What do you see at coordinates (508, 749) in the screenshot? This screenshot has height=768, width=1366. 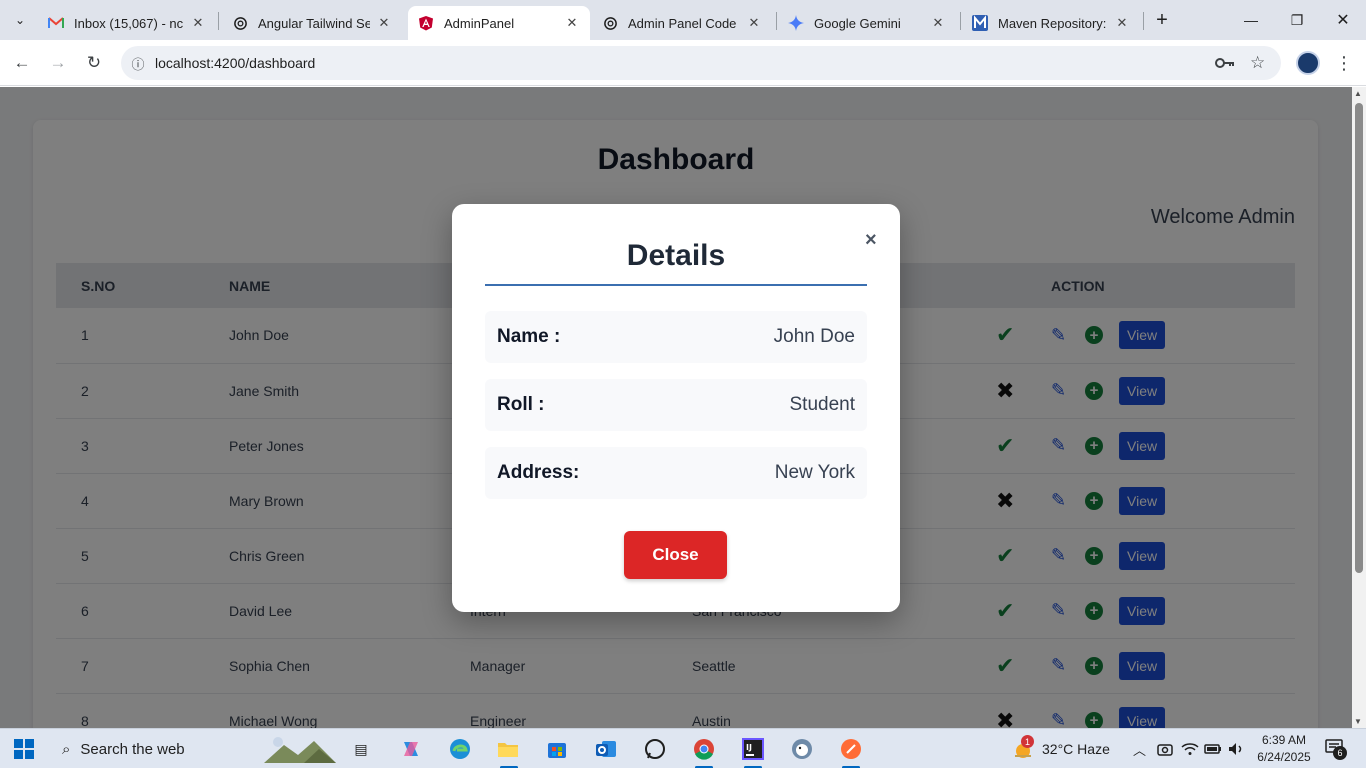 I see `file-explorer-icon` at bounding box center [508, 749].